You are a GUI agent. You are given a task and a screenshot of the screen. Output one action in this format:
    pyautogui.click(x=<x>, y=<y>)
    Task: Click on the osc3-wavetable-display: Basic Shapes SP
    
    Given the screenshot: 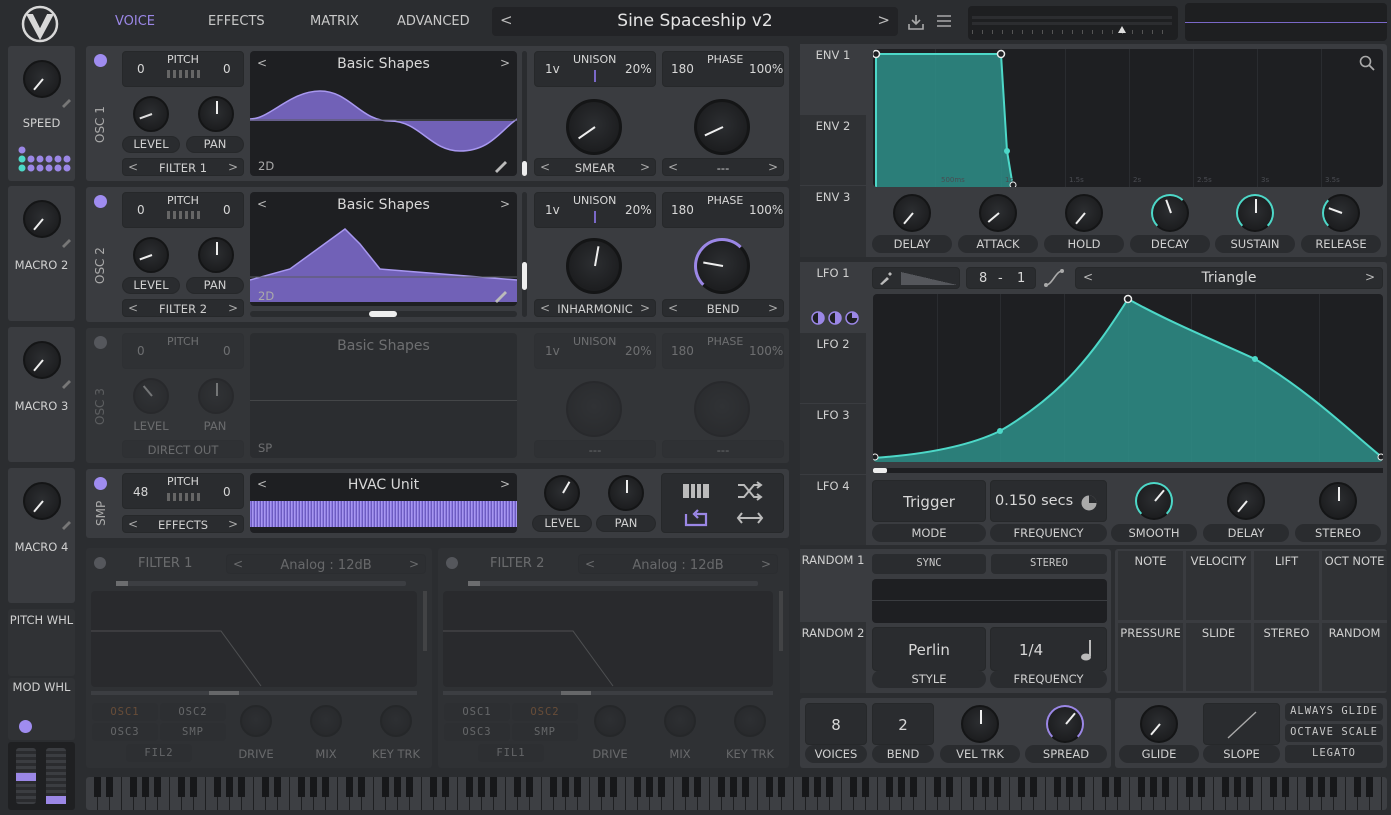 What is the action you would take?
    pyautogui.click(x=383, y=395)
    